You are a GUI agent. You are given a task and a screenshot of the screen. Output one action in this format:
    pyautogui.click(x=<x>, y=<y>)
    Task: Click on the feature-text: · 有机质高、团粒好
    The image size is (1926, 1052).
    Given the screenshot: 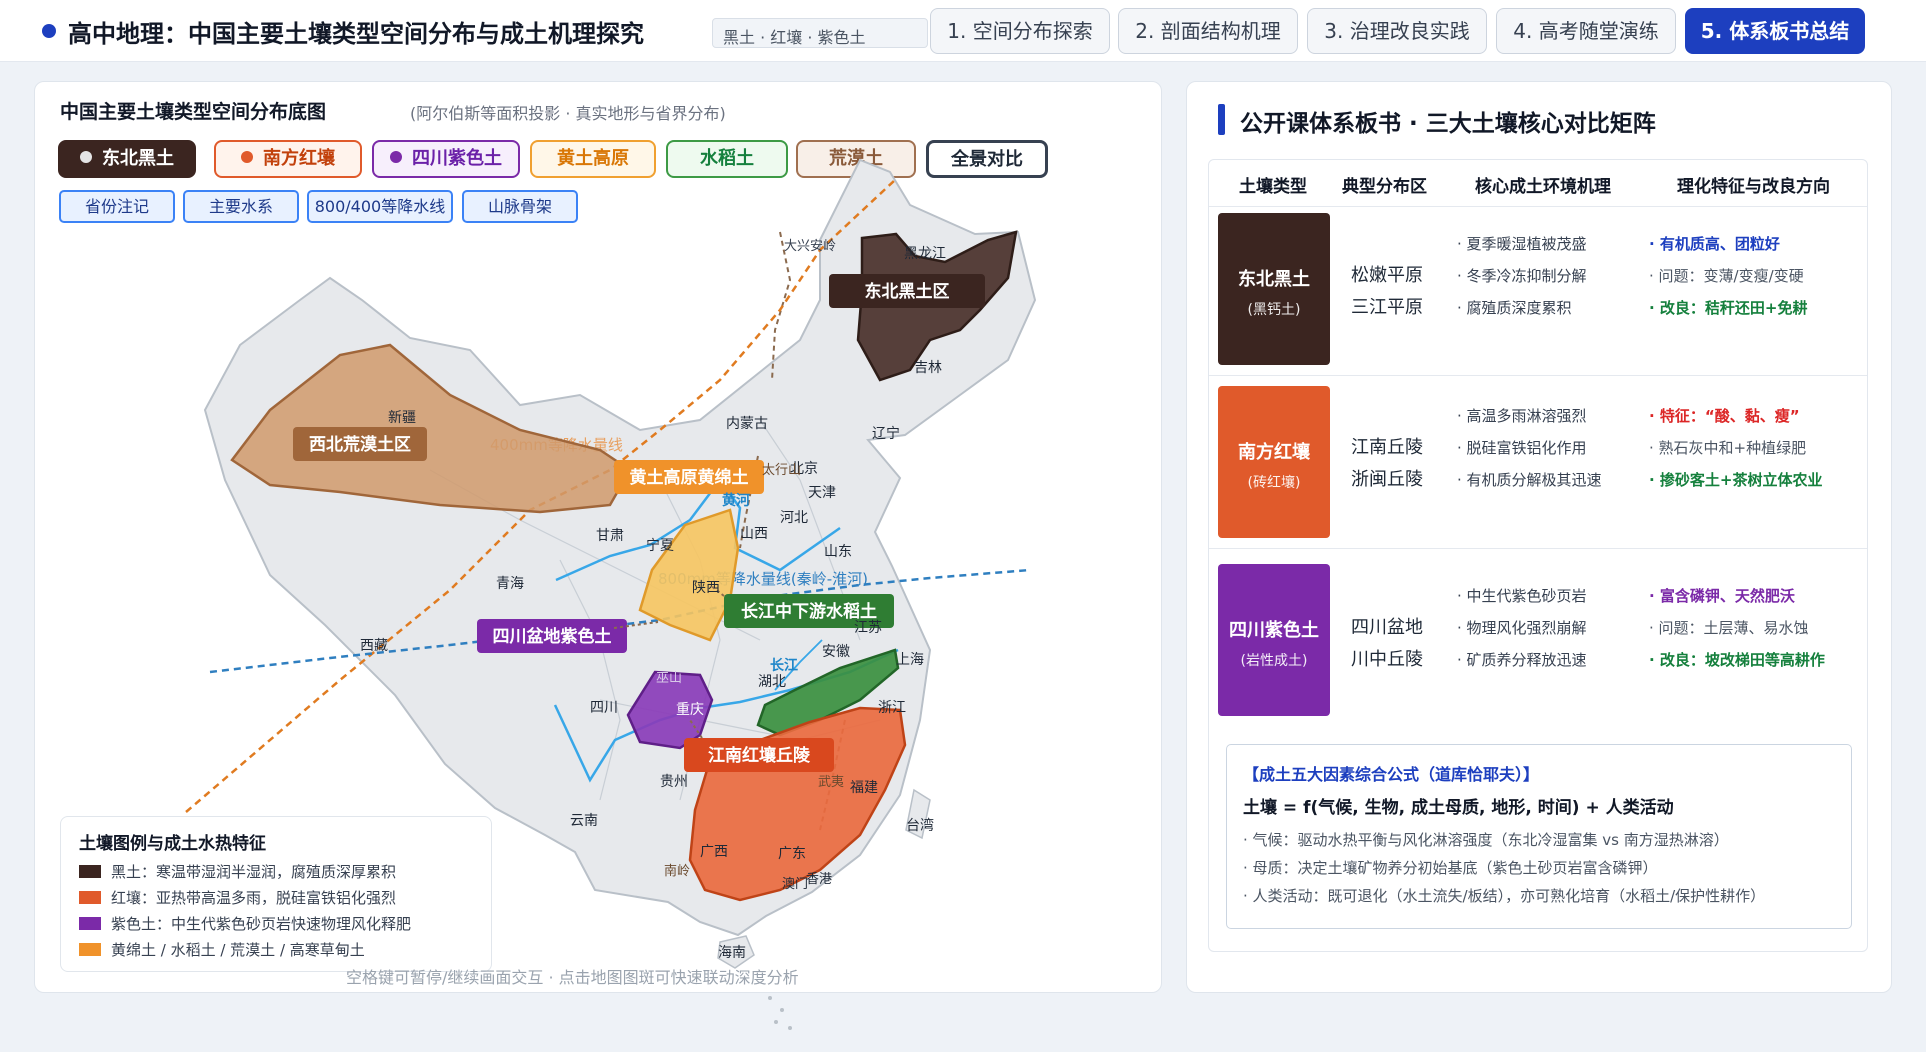 What is the action you would take?
    pyautogui.click(x=1714, y=244)
    